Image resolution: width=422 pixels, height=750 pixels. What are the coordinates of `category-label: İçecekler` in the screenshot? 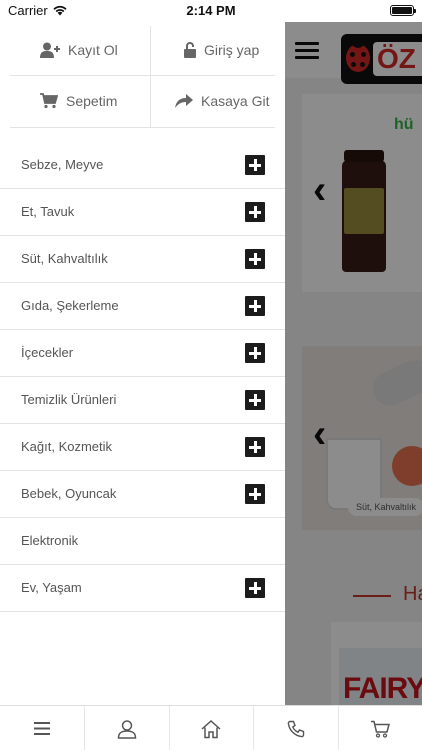 It's located at (47, 352).